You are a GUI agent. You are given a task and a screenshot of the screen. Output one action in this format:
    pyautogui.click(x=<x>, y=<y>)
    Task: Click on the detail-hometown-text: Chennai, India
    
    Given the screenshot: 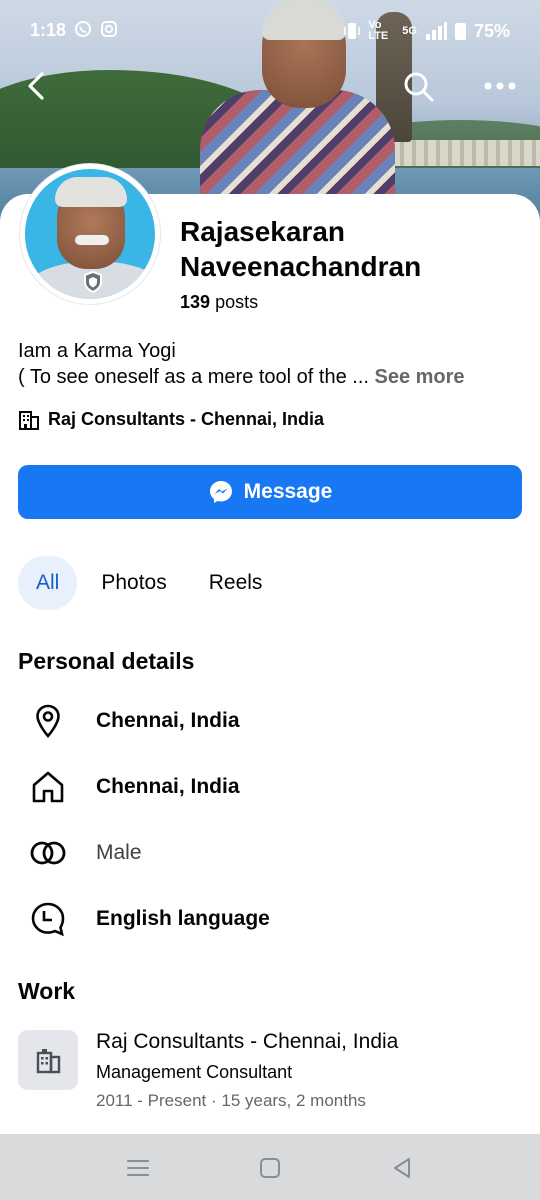 What is the action you would take?
    pyautogui.click(x=168, y=786)
    